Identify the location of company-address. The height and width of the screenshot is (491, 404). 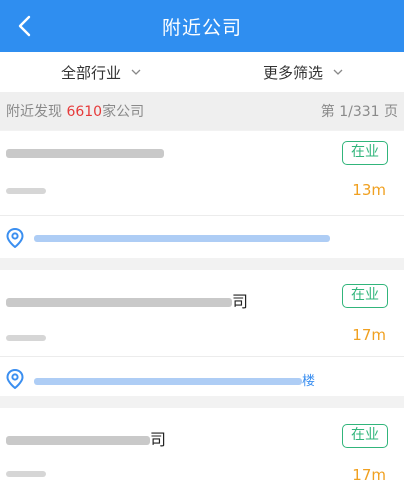
(202, 238).